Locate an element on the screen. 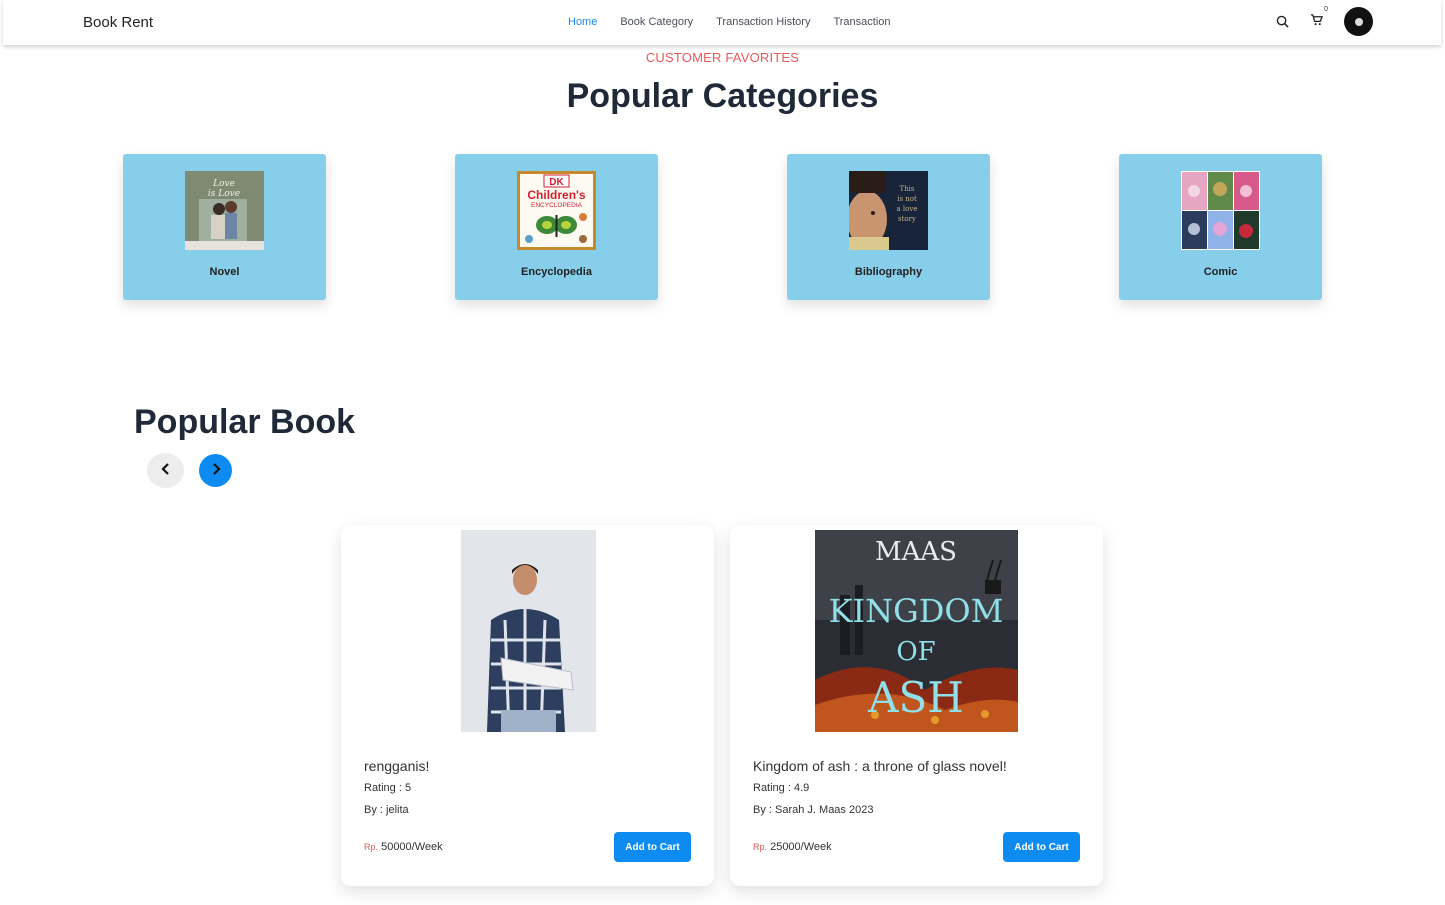 The image size is (1445, 905). carousel-prev-button is located at coordinates (165, 470).